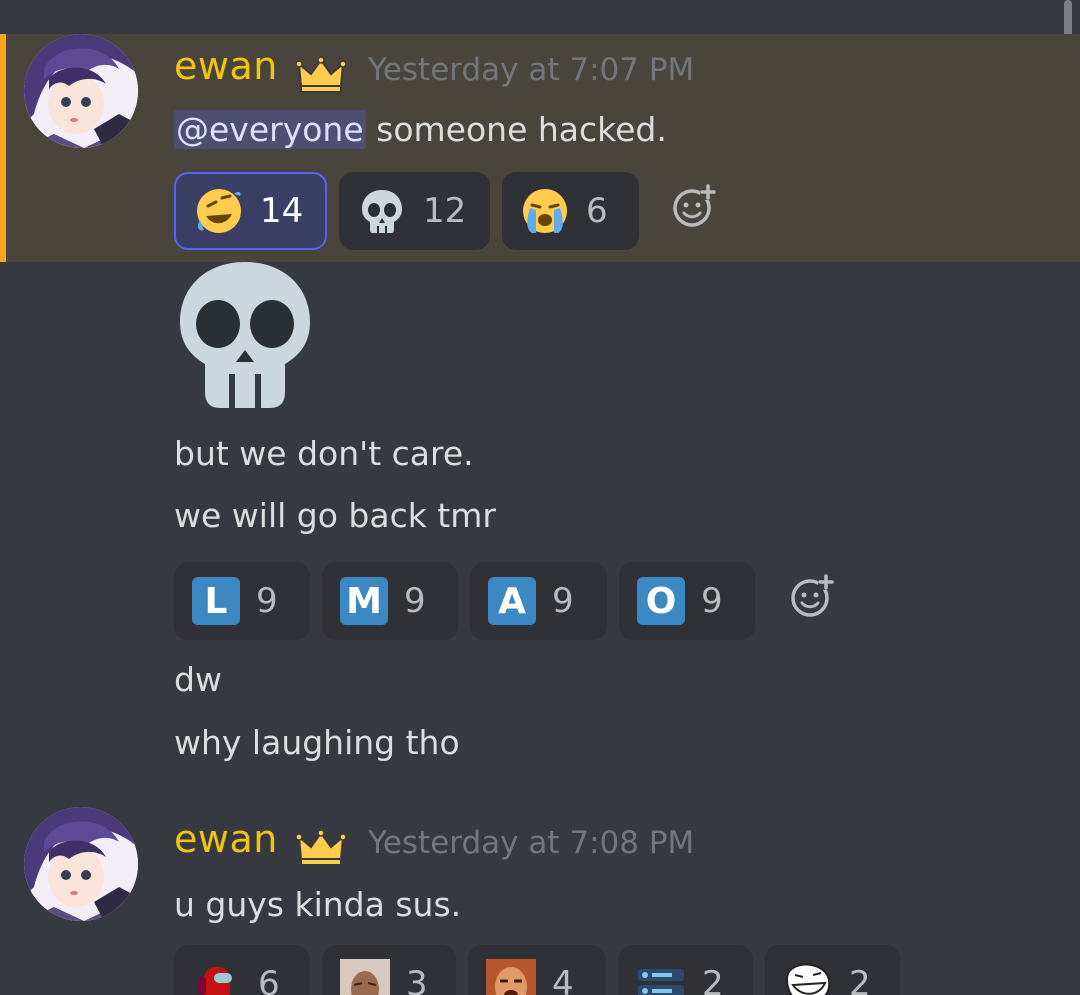 The width and height of the screenshot is (1080, 995). Describe the element at coordinates (382, 211) in the screenshot. I see `skull-icon` at that location.